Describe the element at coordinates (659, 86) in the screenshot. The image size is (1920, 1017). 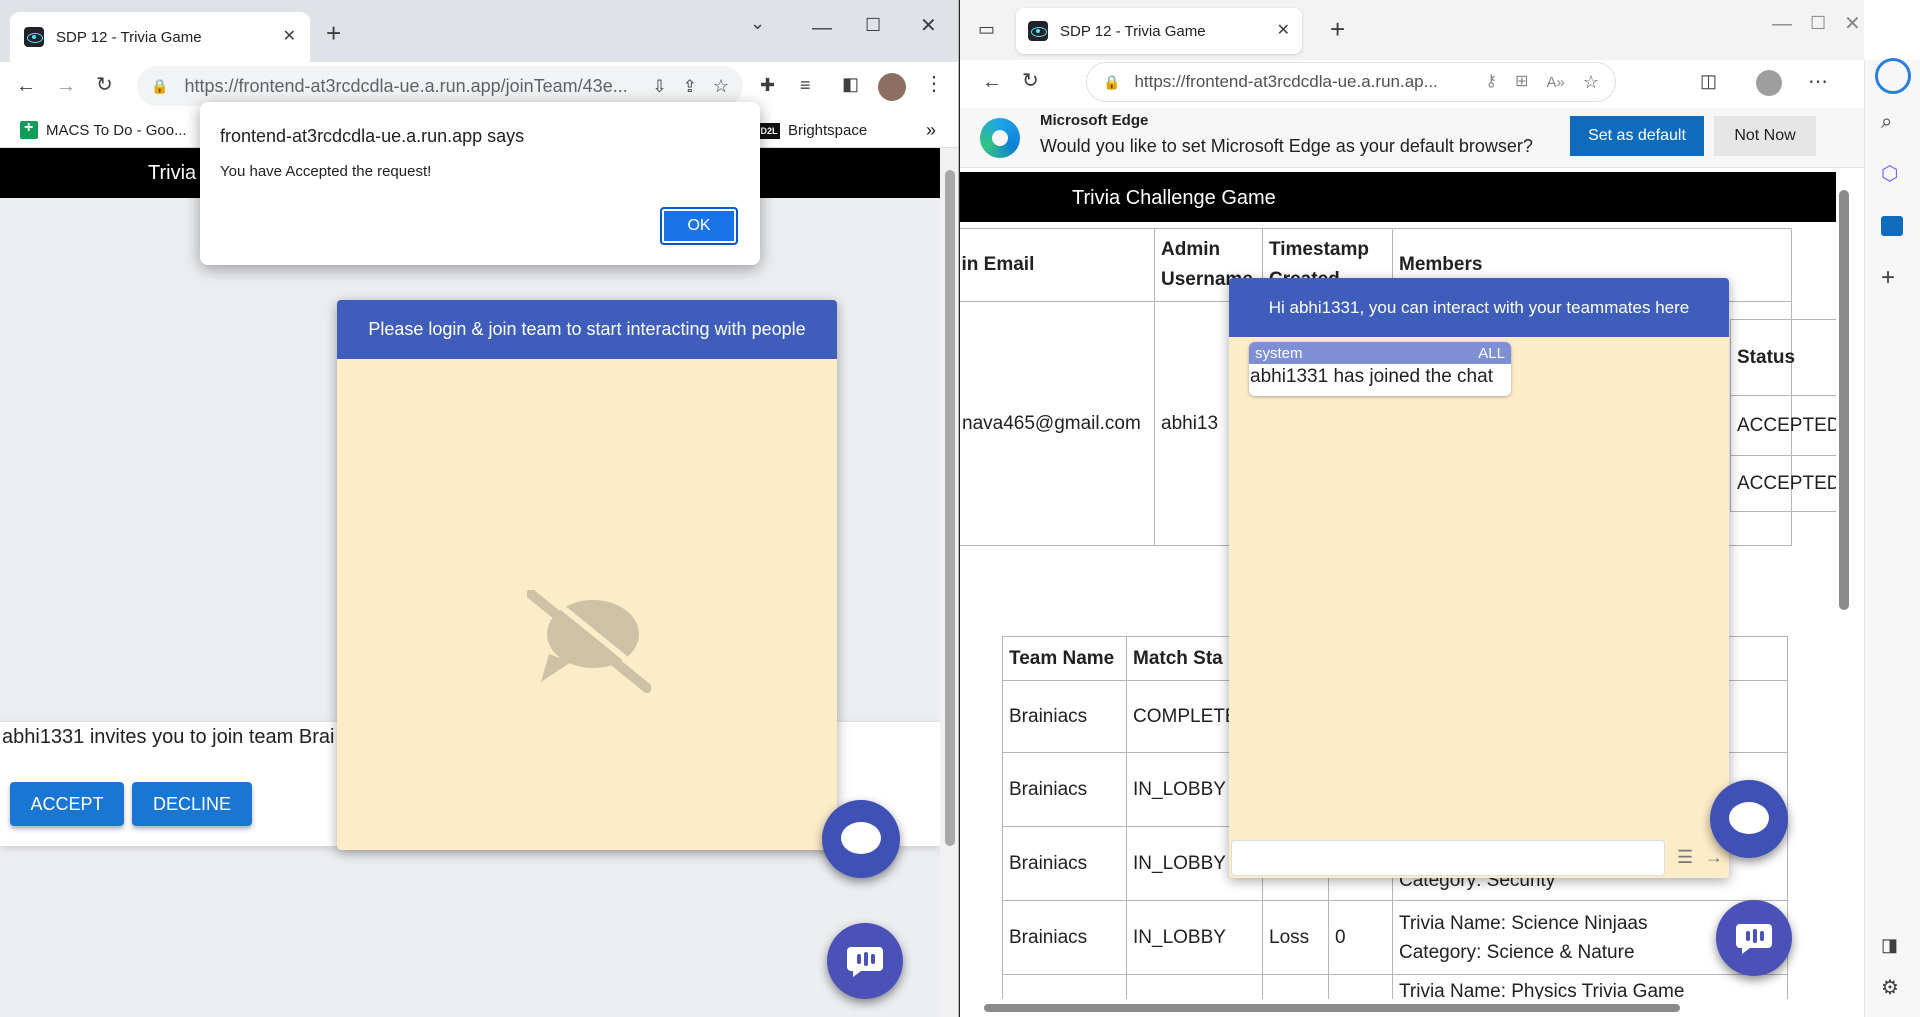
I see `install-icon: ⇩` at that location.